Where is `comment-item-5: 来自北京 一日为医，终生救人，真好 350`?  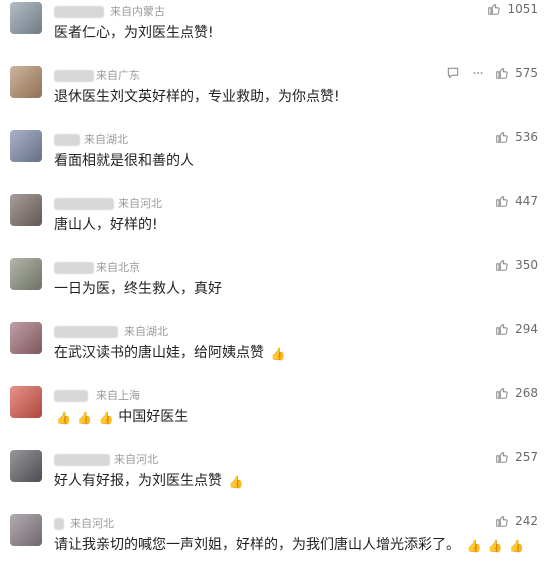
comment-item-5: 来自北京 一日为医，终生救人，真好 350 is located at coordinates (275, 287).